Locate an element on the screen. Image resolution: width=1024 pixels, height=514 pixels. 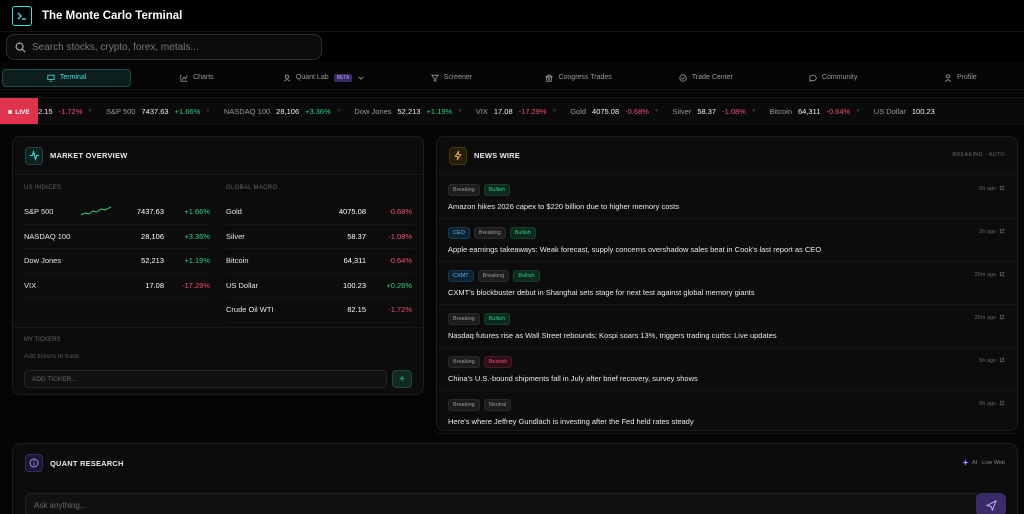
quote-row: Silver 58.37 -1.08% is located at coordinates (320, 237).